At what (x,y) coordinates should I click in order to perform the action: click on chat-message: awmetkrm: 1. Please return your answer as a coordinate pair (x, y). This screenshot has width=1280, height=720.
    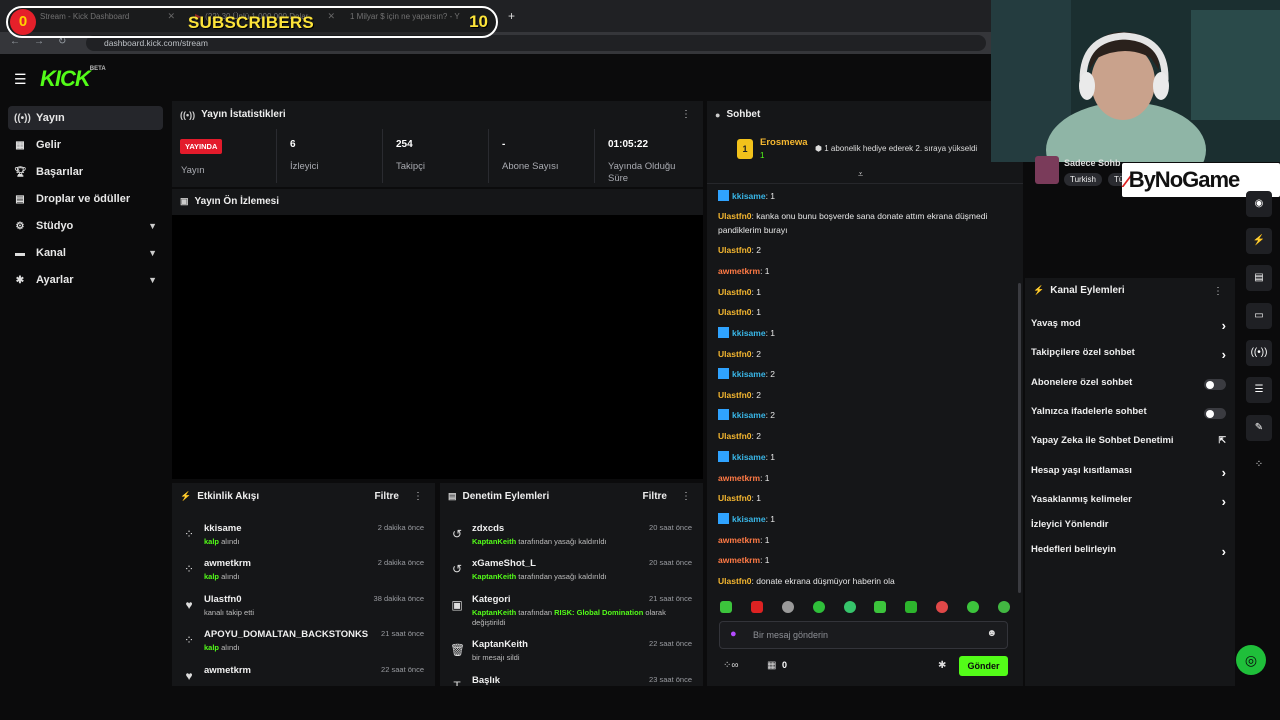
    Looking at the image, I should click on (744, 540).